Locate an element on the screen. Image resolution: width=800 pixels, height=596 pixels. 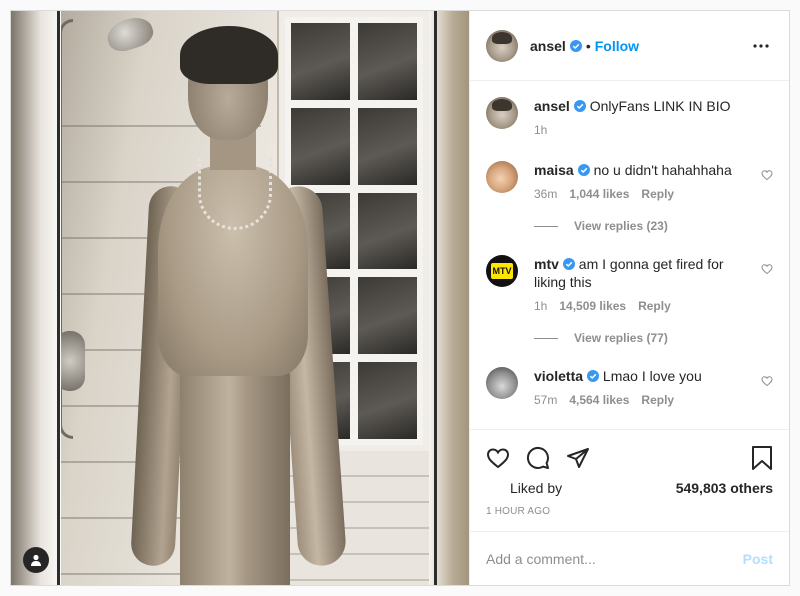
comment-input is located at coordinates (614, 558).